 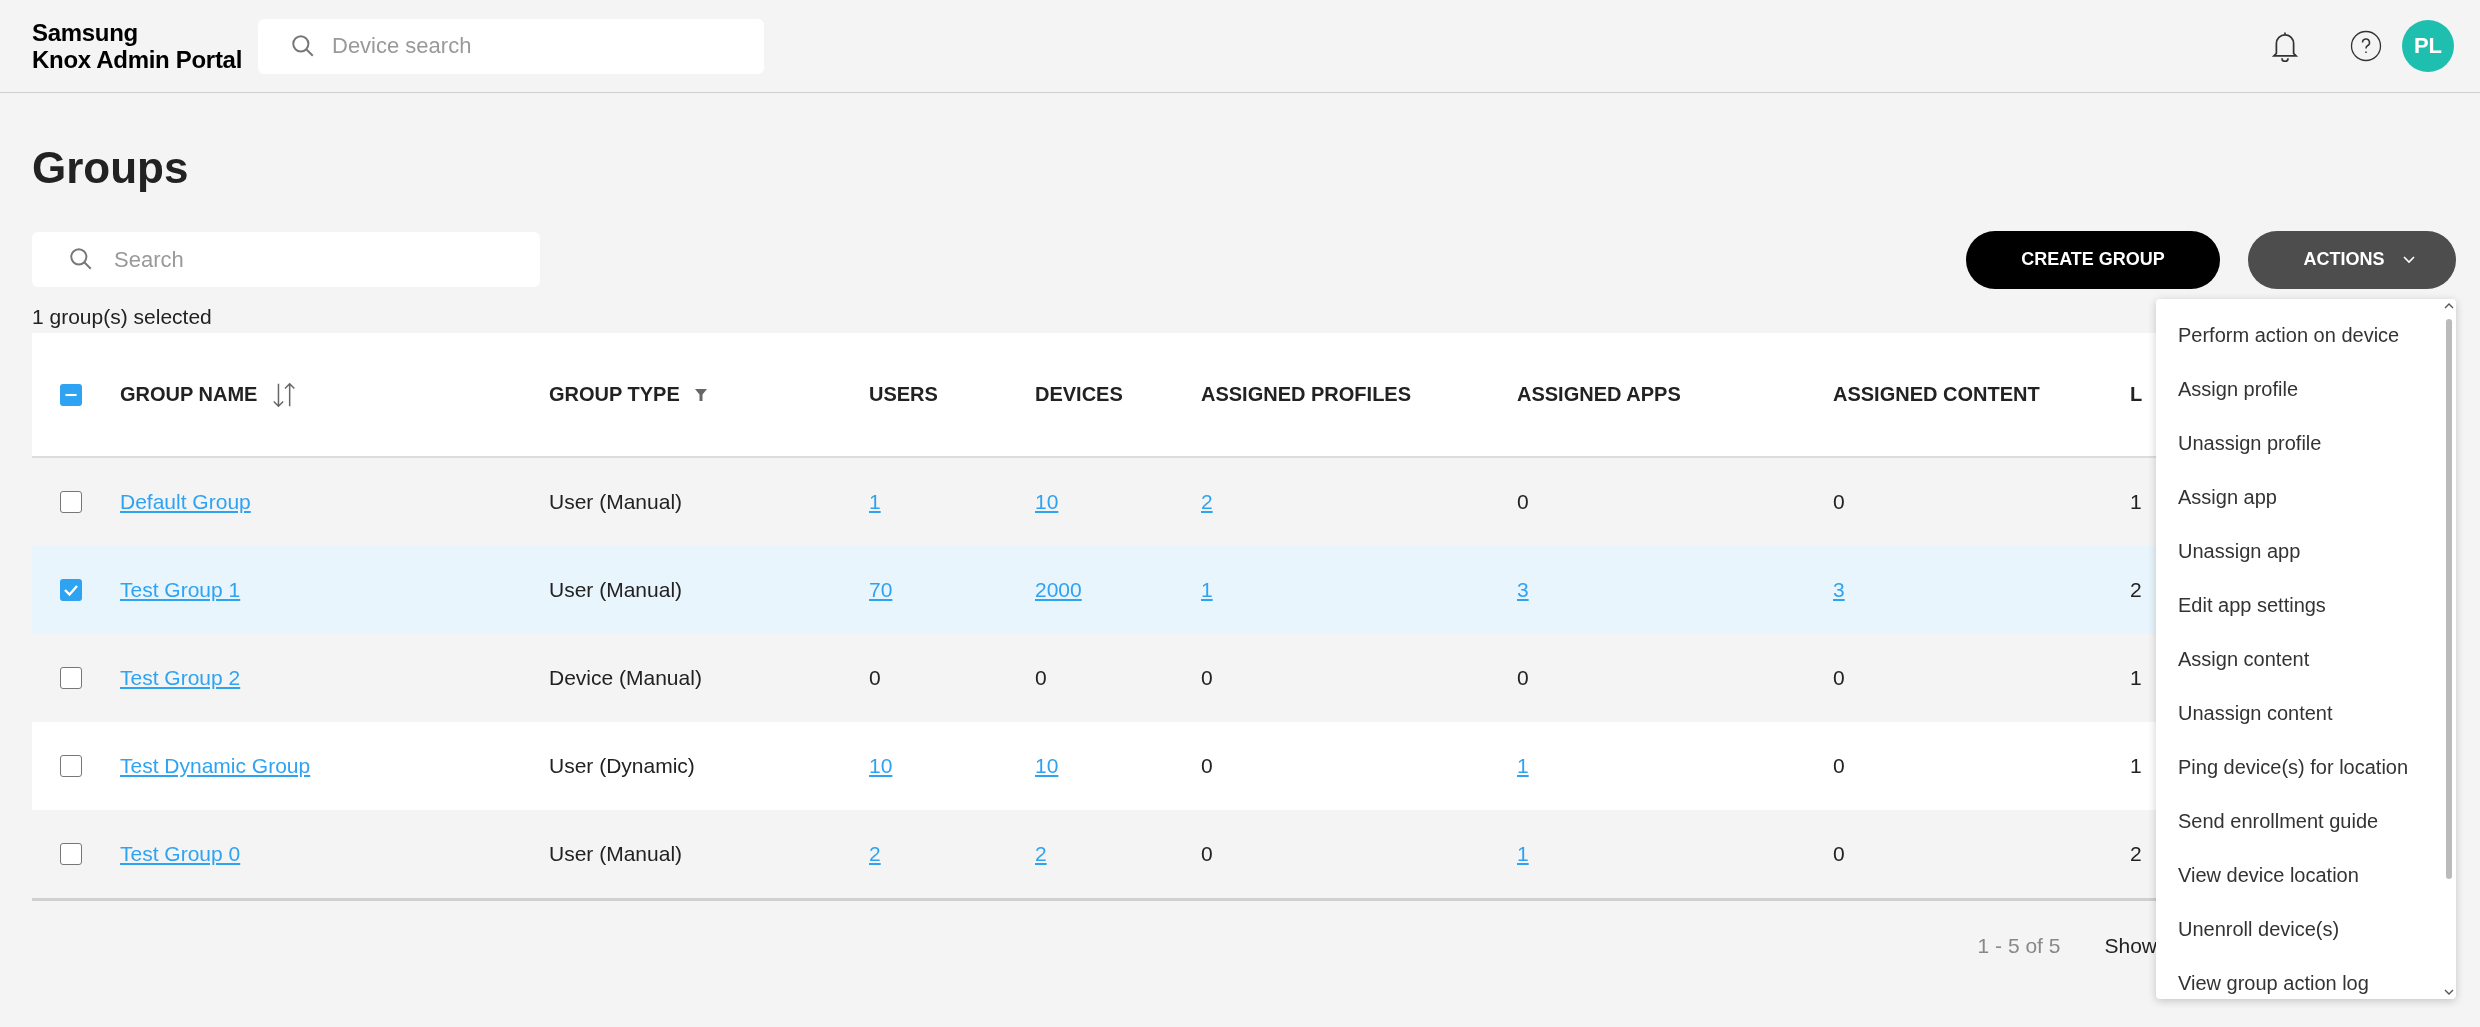 I want to click on table-row: Test Dynamic Group User (Dynamic) 10 10 0 1 0 1, so click(x=1094, y=766).